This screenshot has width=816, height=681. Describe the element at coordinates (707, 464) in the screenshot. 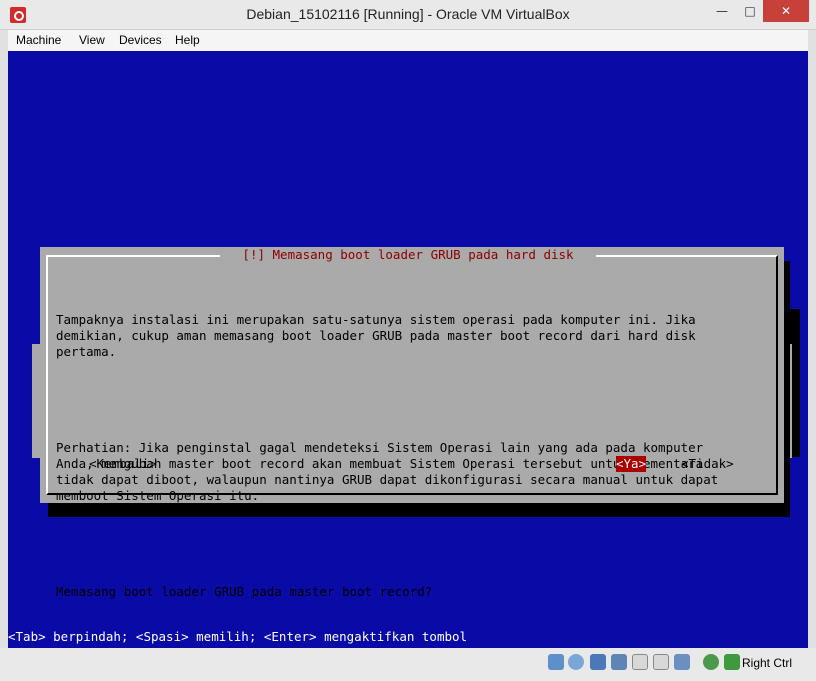

I see `no-button: <Tidak>` at that location.